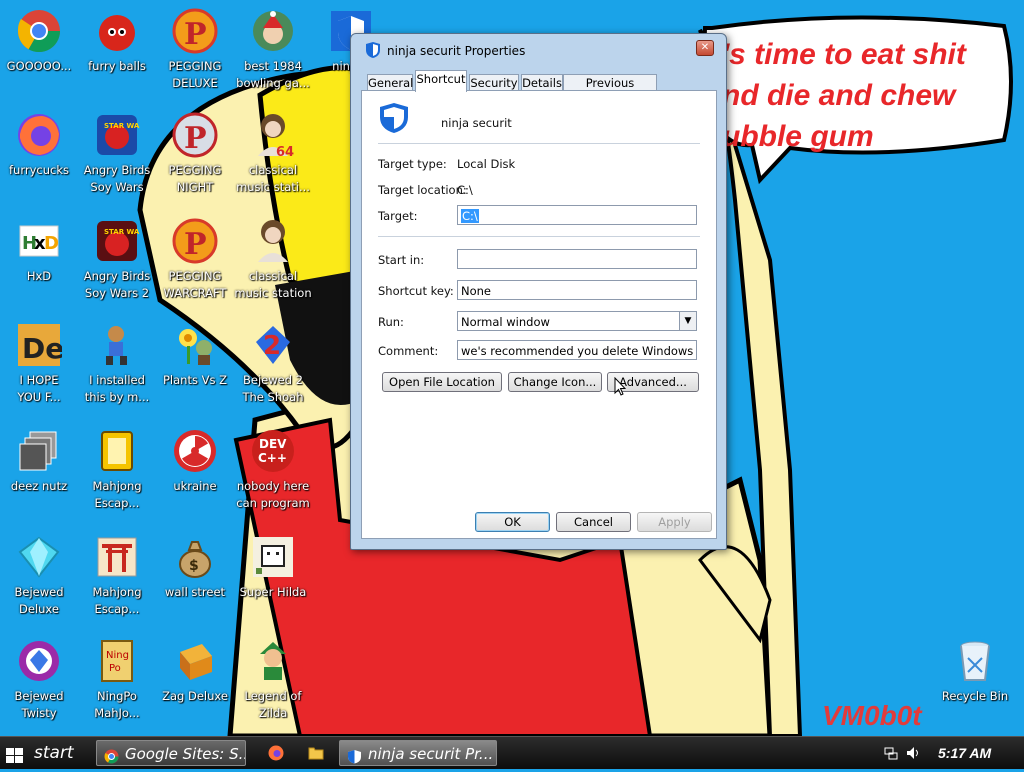  Describe the element at coordinates (39, 680) in the screenshot. I see `desktop-icon-bejewed-twisty: Bejewed Twisty` at that location.